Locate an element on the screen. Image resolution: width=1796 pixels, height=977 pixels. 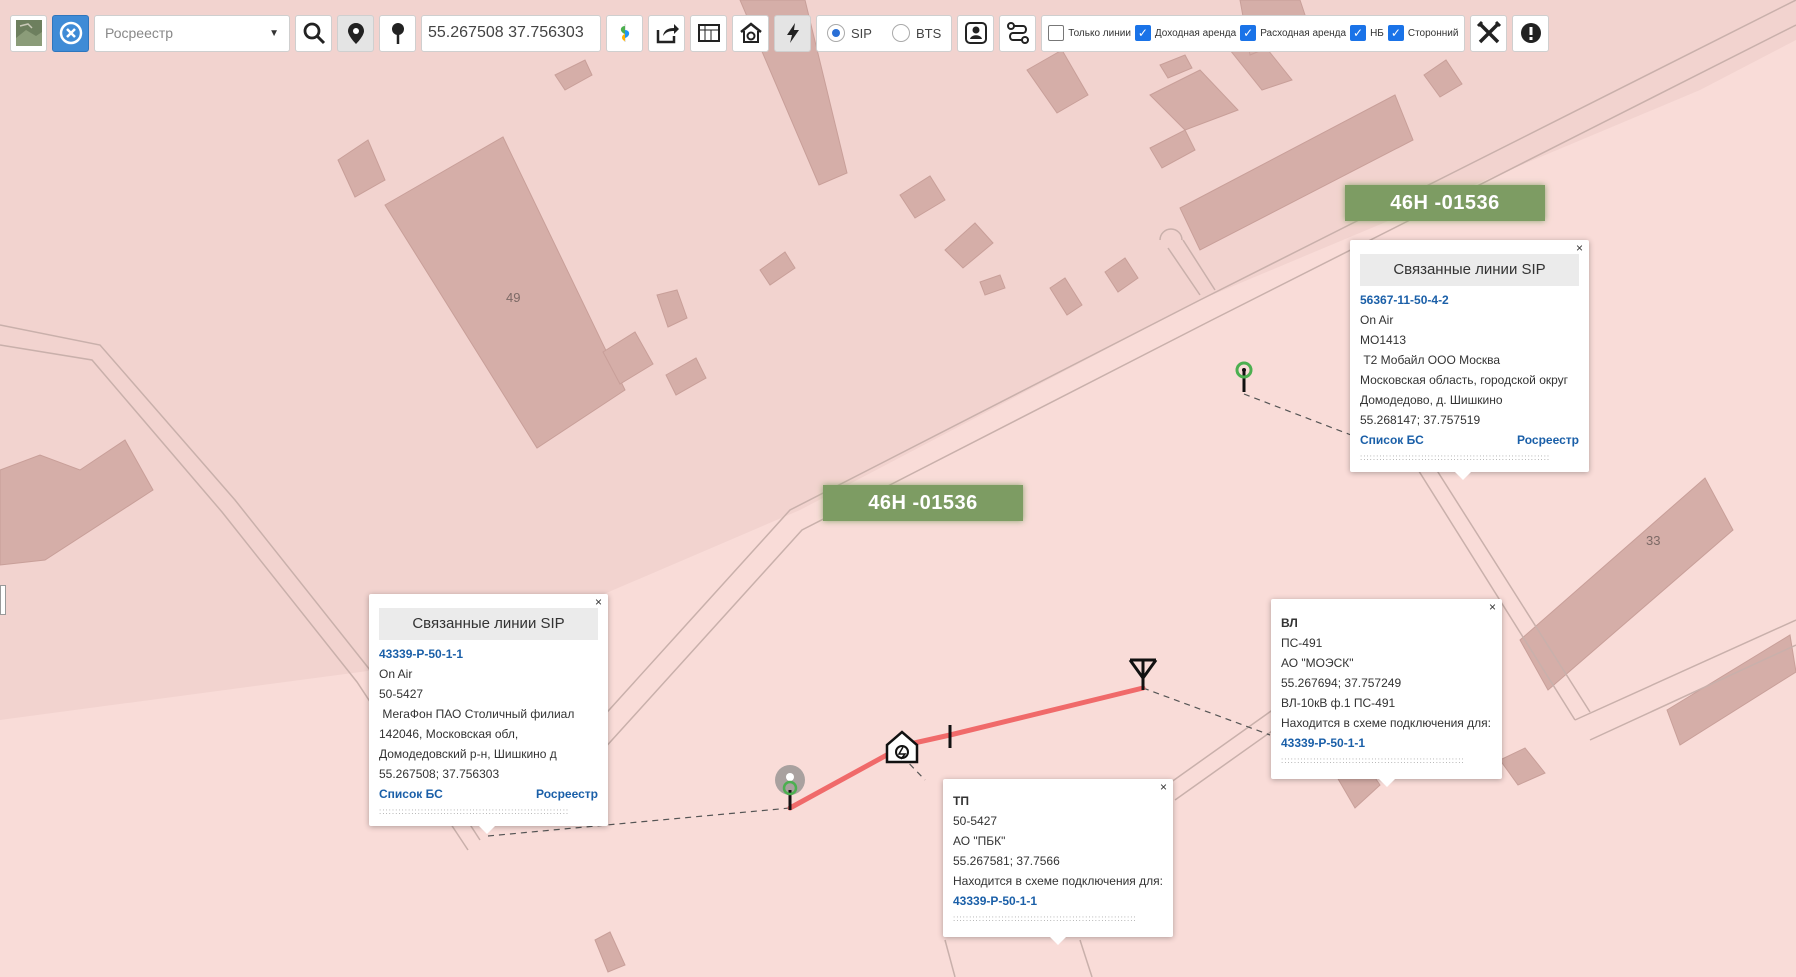
base-station-icon-right is located at coordinates (1244, 376).